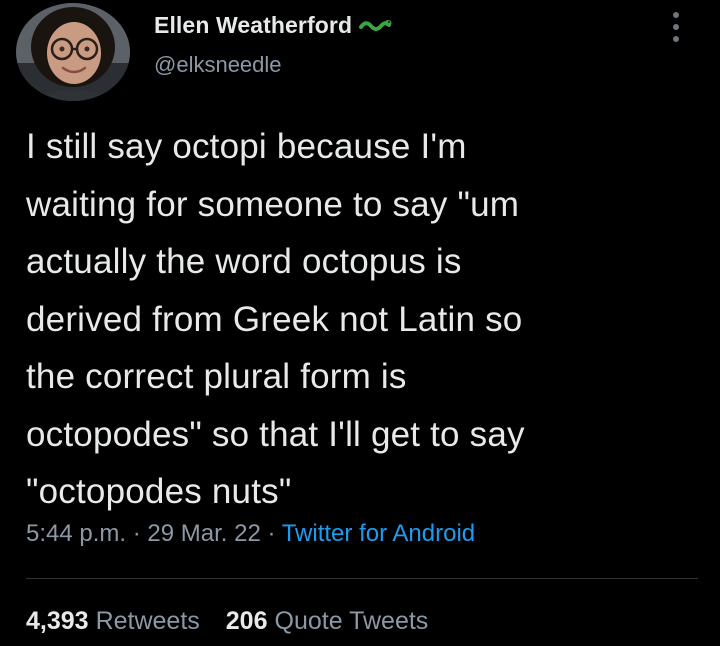 This screenshot has width=720, height=646. What do you see at coordinates (362, 578) in the screenshot?
I see `divider` at bounding box center [362, 578].